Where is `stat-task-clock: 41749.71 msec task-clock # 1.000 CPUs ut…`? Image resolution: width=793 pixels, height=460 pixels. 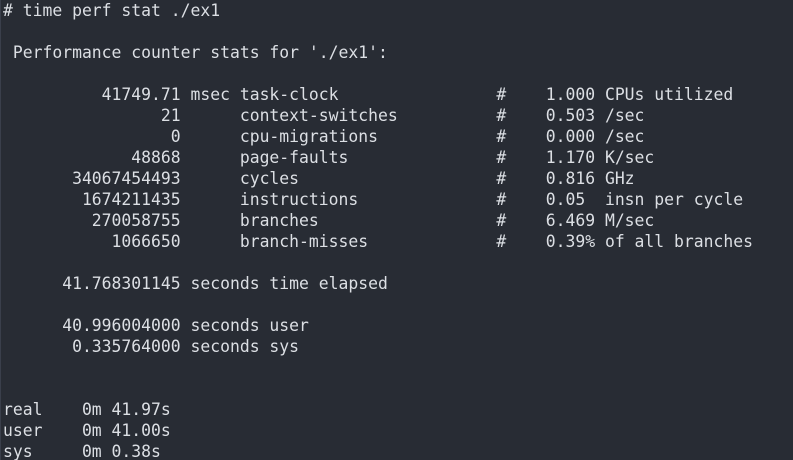 stat-task-clock: 41749.71 msec task-clock # 1.000 CPUs ut… is located at coordinates (368, 94).